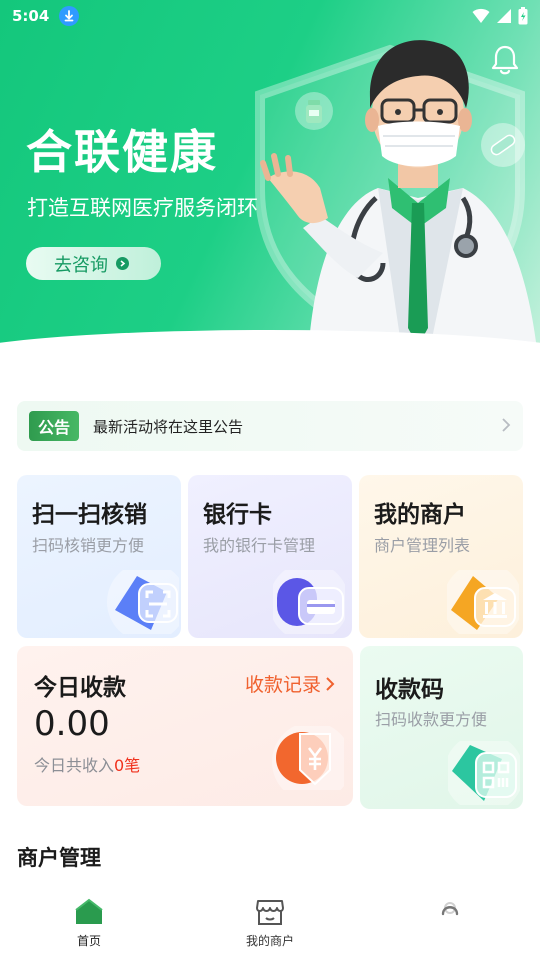 Image resolution: width=540 pixels, height=960 pixels. Describe the element at coordinates (270, 426) in the screenshot. I see `notice-bar: 公告 最新活动将在这里公告` at that location.